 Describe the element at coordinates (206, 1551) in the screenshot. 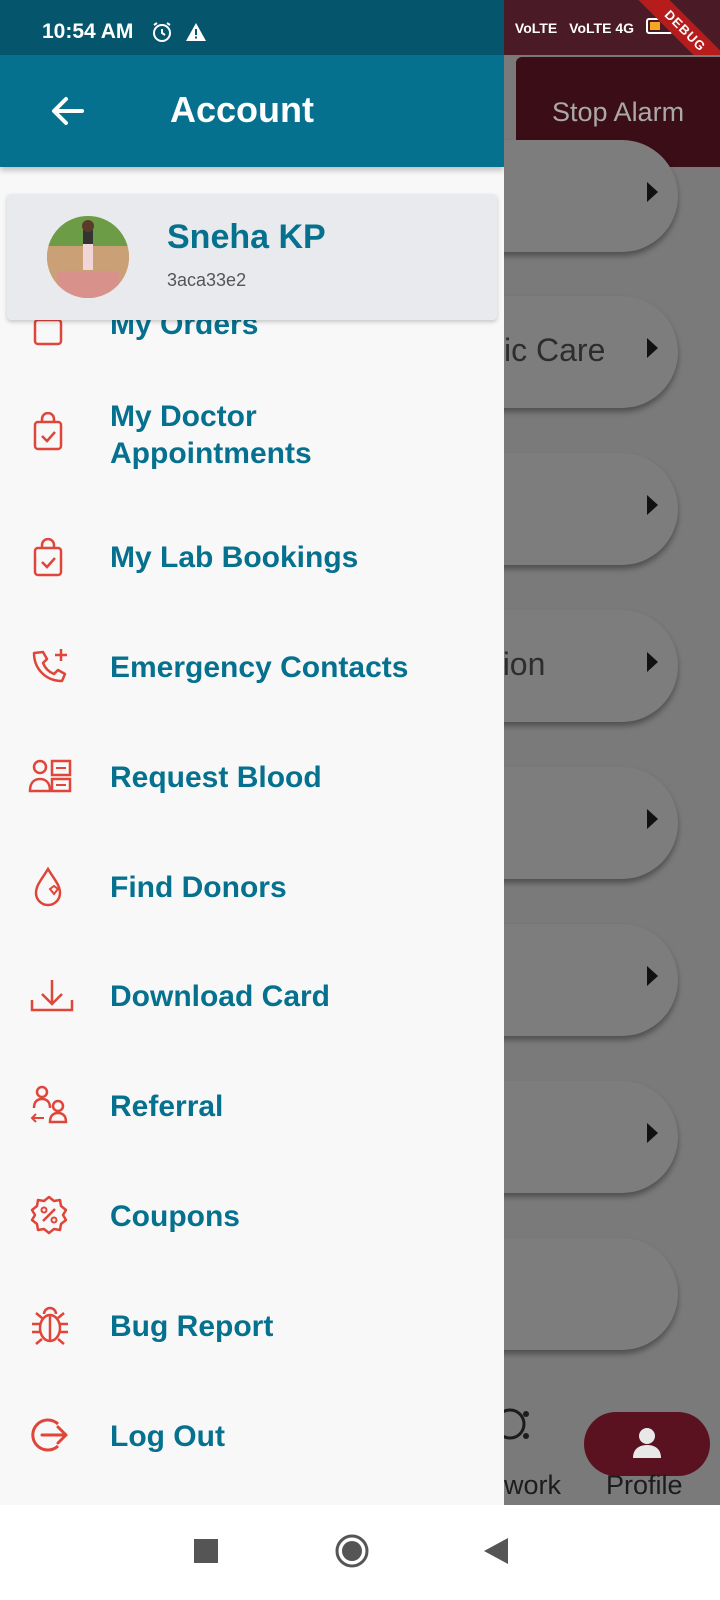

I see `square-icon` at that location.